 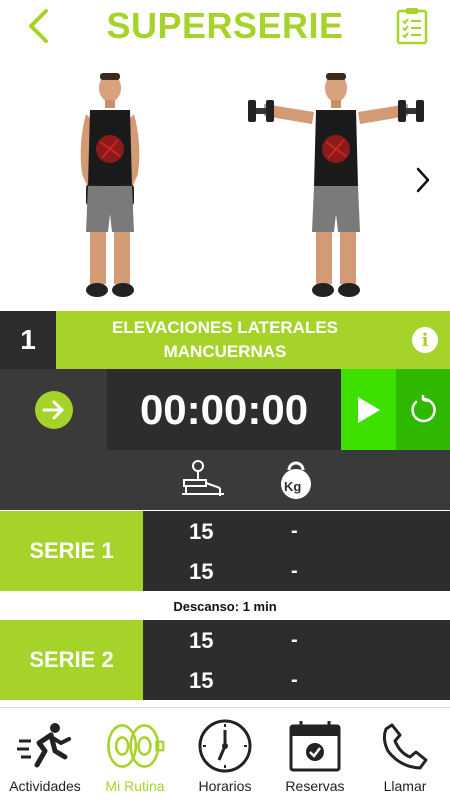 I want to click on series-values-1: 15 - 15 -, so click(x=296, y=551).